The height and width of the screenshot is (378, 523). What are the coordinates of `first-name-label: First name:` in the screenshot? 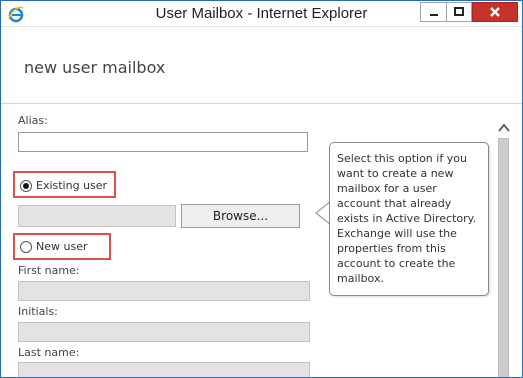 It's located at (49, 270).